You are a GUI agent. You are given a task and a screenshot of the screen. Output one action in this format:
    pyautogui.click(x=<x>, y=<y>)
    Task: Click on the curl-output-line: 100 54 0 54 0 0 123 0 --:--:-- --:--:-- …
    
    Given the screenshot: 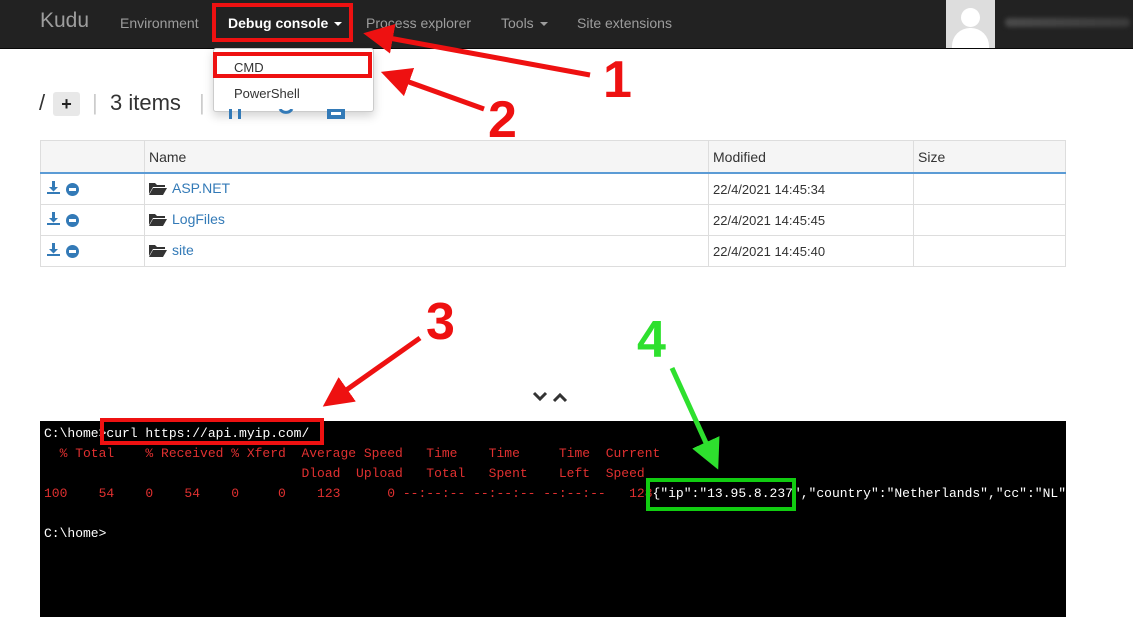 What is the action you would take?
    pyautogui.click(x=559, y=494)
    